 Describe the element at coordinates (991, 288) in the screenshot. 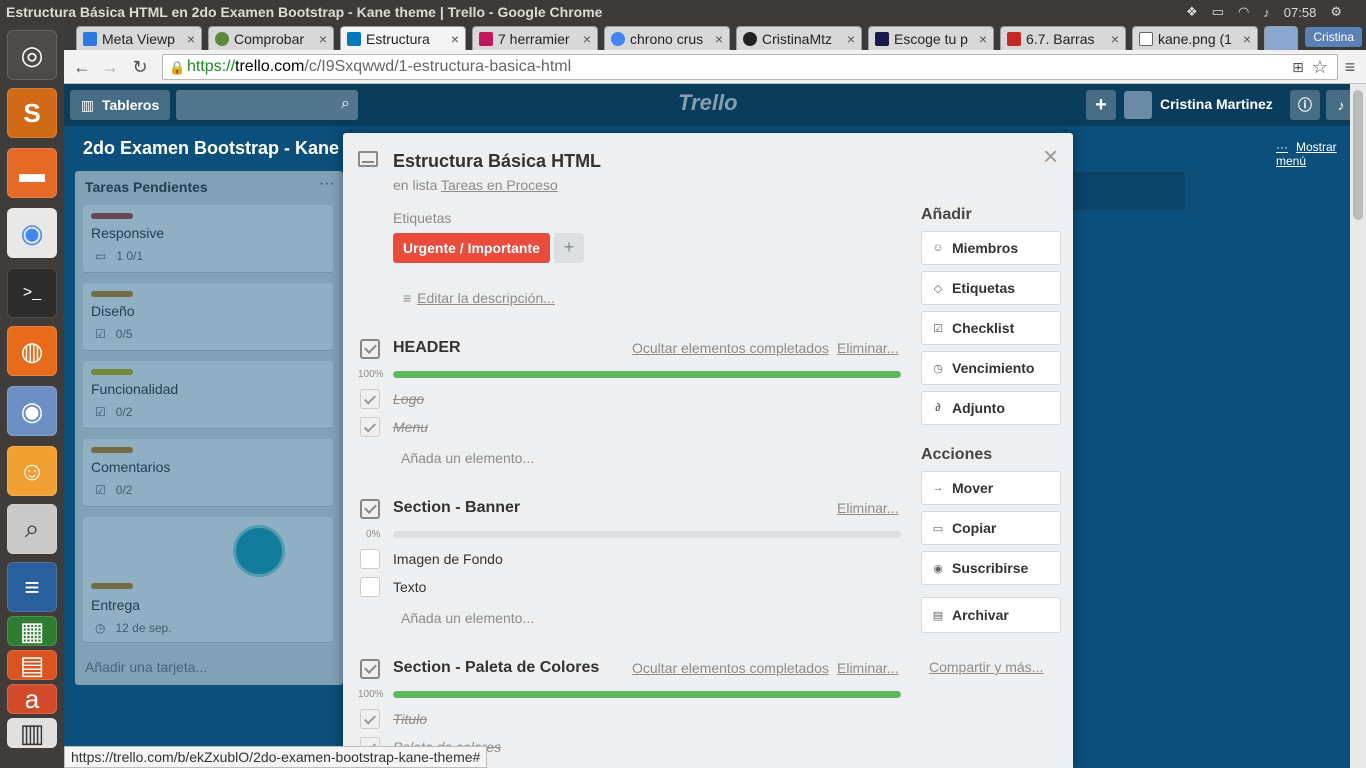

I see `labels-button: ◇ Etiquetas` at that location.